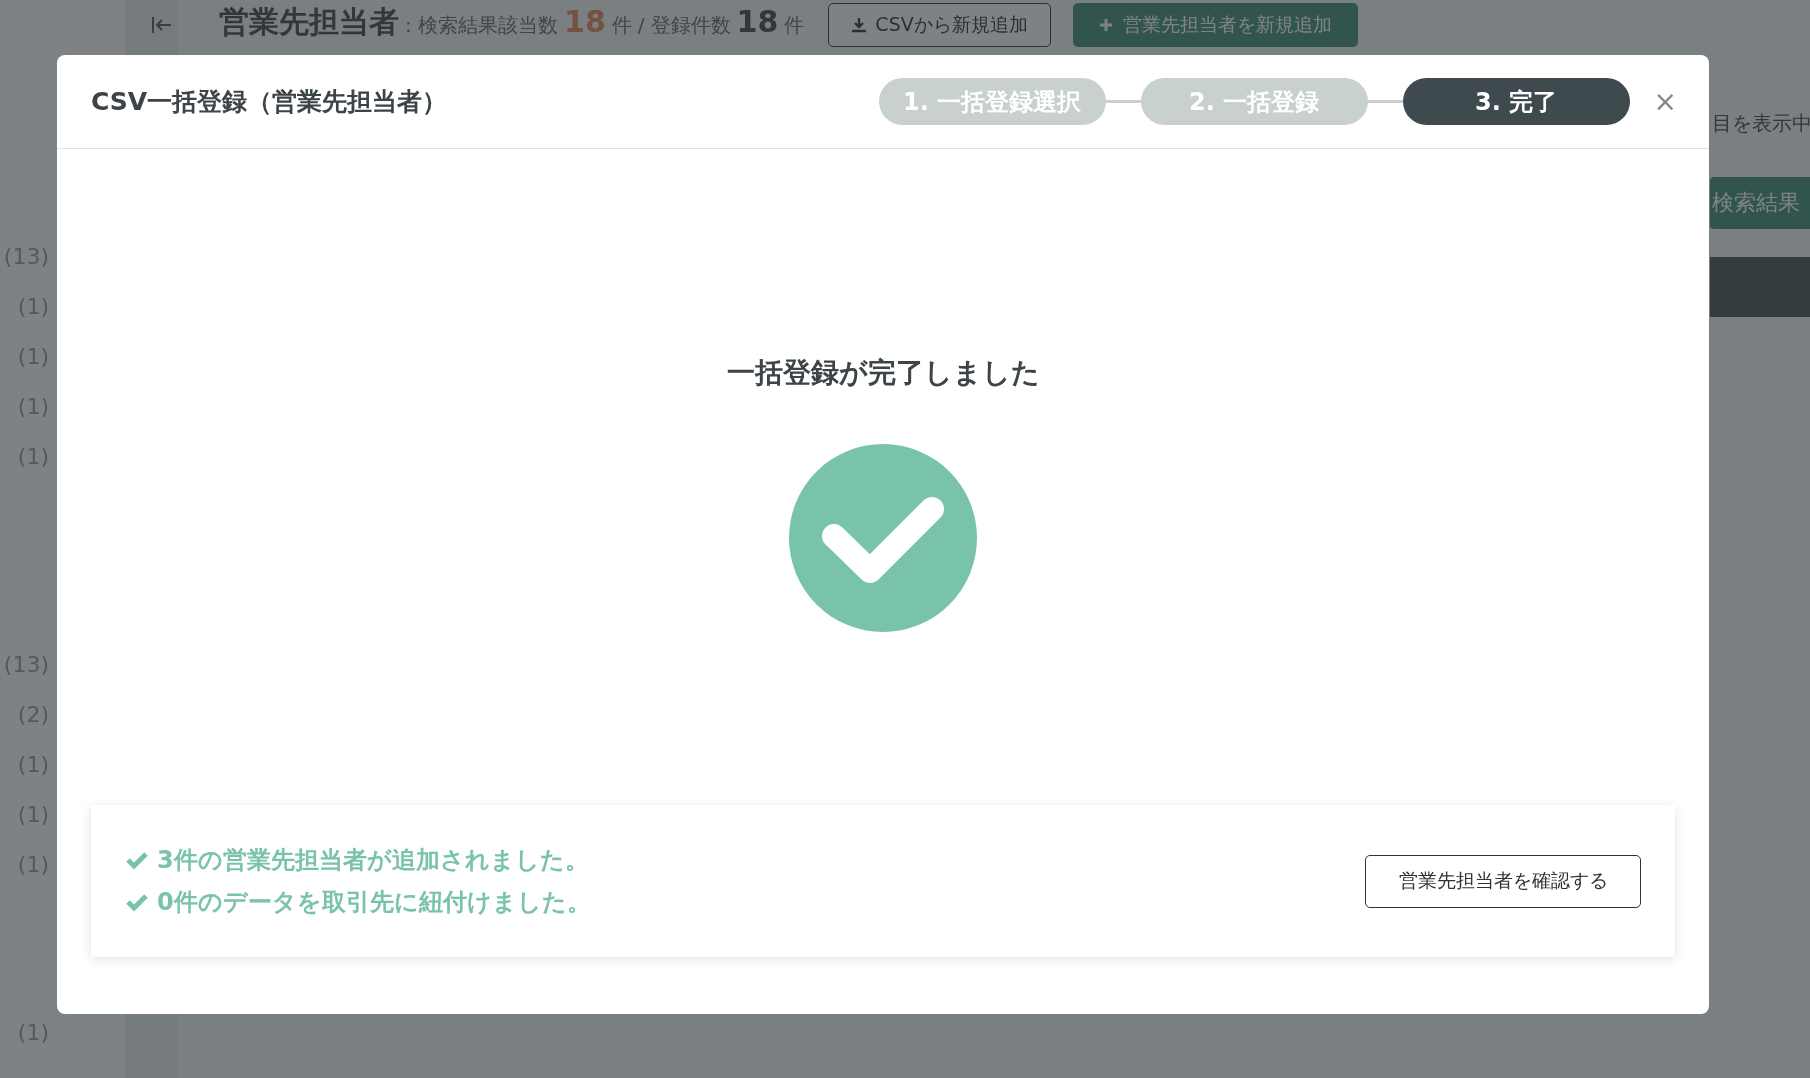  What do you see at coordinates (1760, 203) in the screenshot?
I see `search-all-button: 検索結果` at bounding box center [1760, 203].